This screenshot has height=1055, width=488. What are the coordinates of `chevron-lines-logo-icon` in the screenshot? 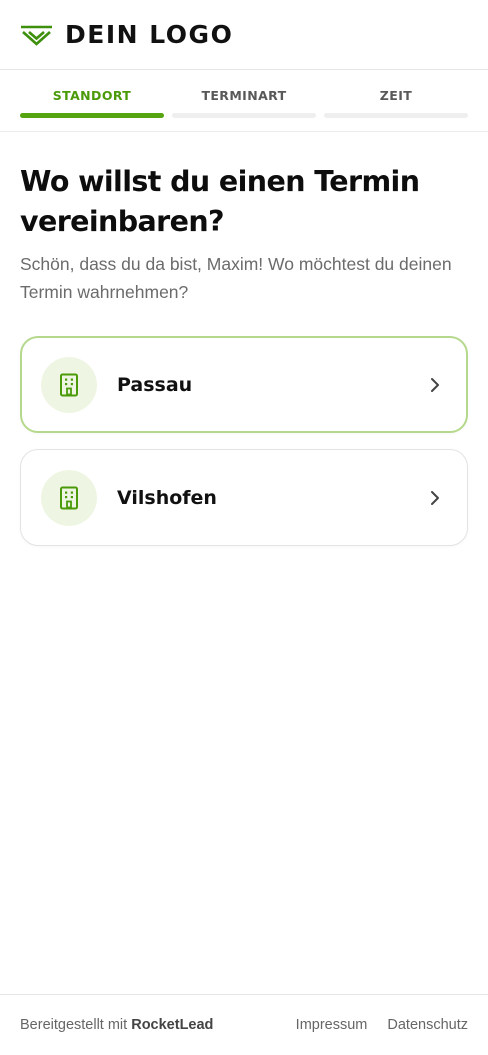 It's located at (36, 35).